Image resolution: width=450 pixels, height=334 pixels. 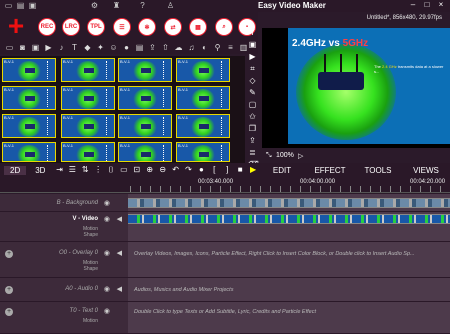 I want to click on track-header-audio: + A0 - Audio 0 ◉ ◀, so click(x=64, y=290).